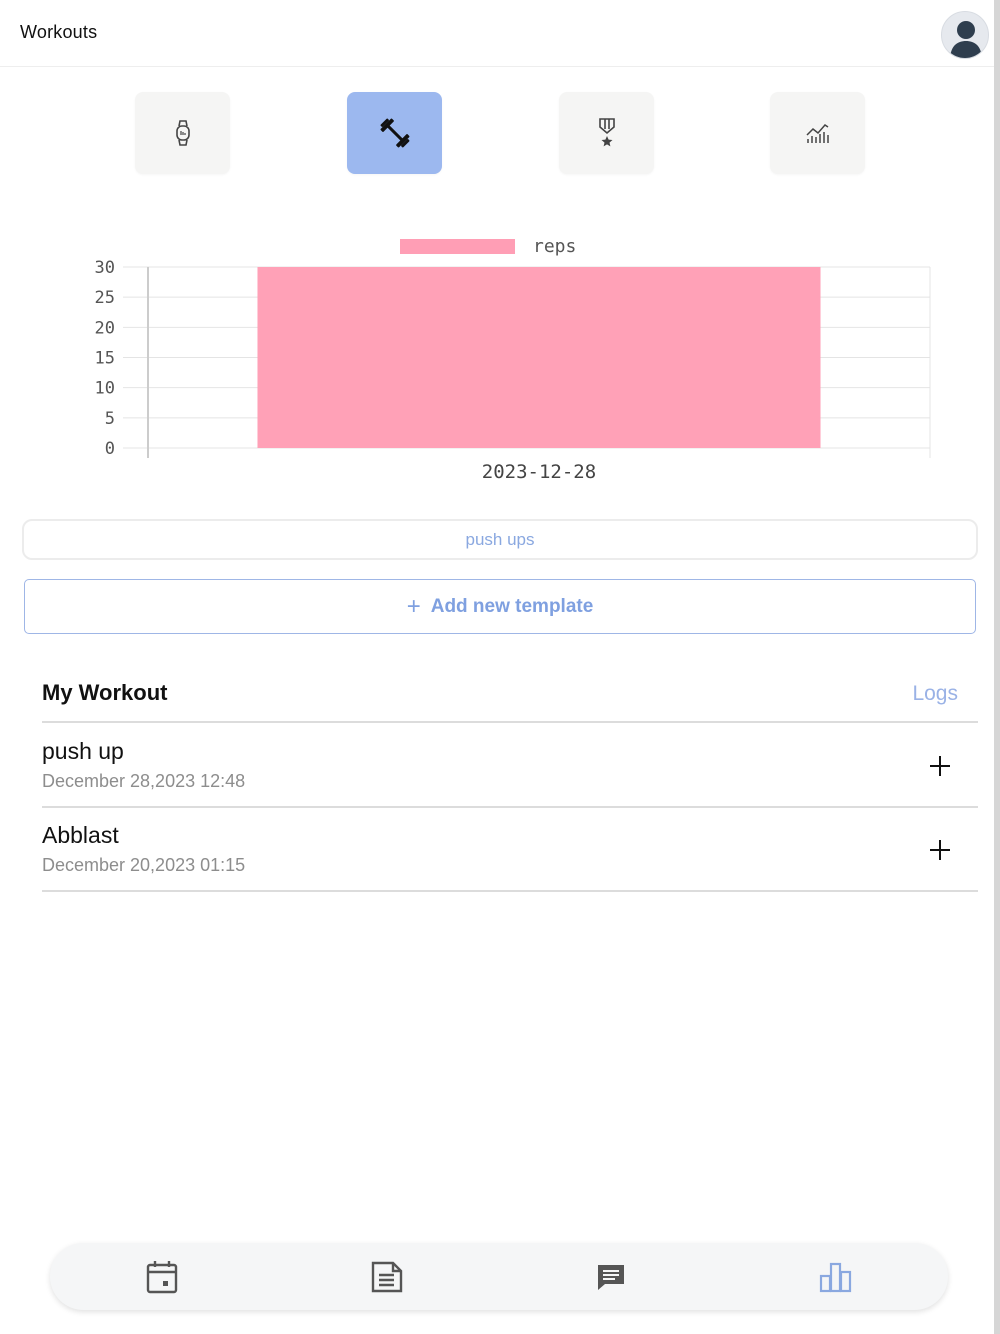  I want to click on legend-label-reps: reps, so click(554, 246).